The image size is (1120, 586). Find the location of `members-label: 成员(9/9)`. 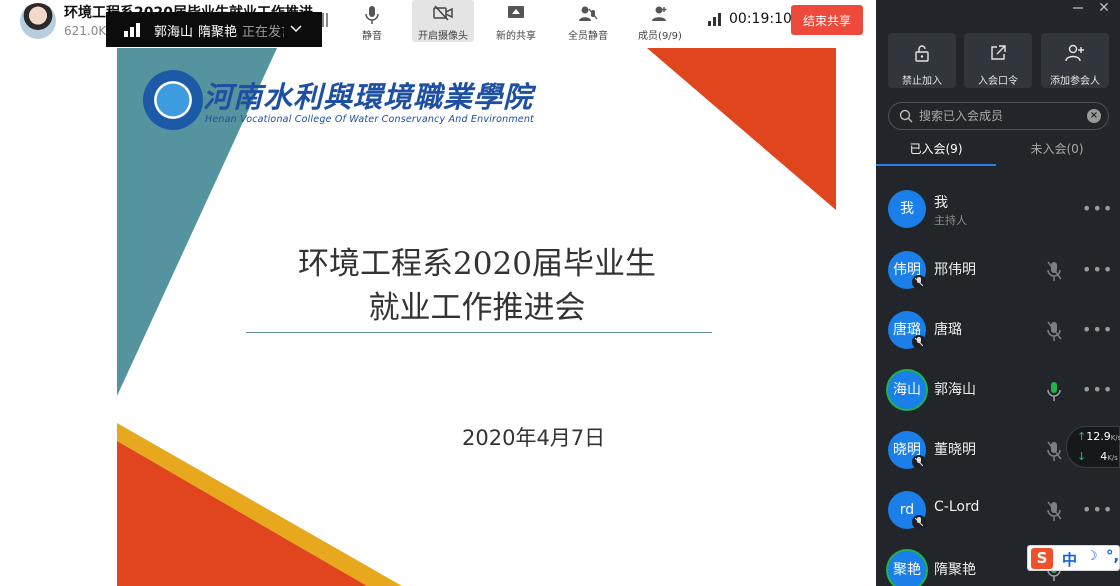

members-label: 成员(9/9) is located at coordinates (660, 36).